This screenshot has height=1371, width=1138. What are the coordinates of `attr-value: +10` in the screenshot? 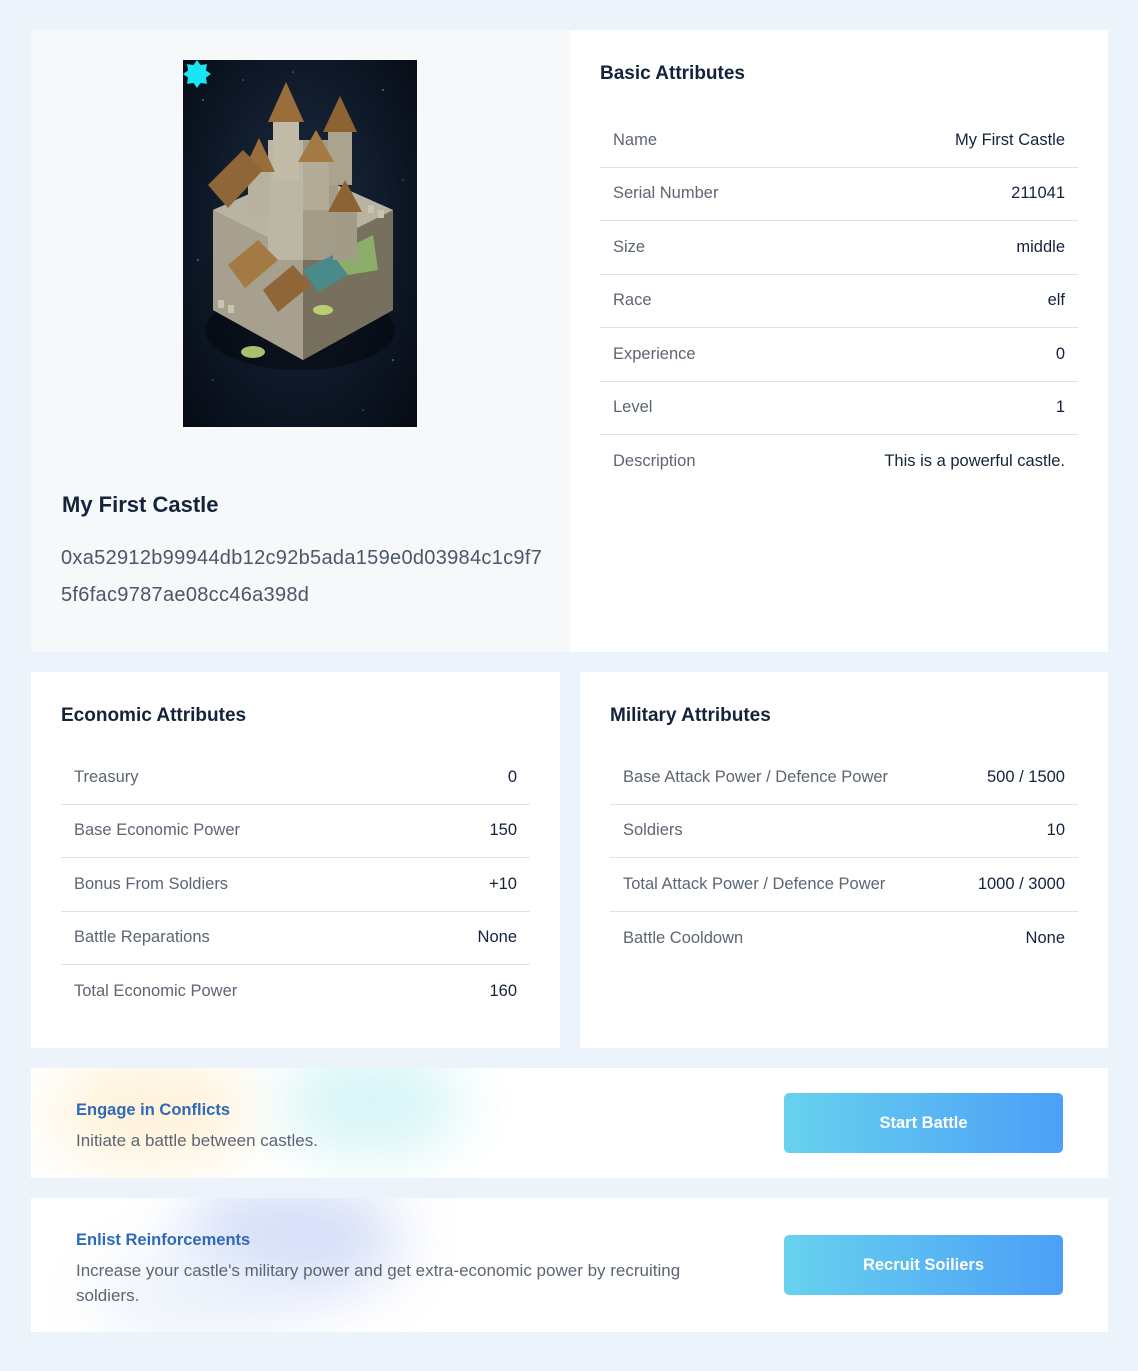 It's located at (503, 883).